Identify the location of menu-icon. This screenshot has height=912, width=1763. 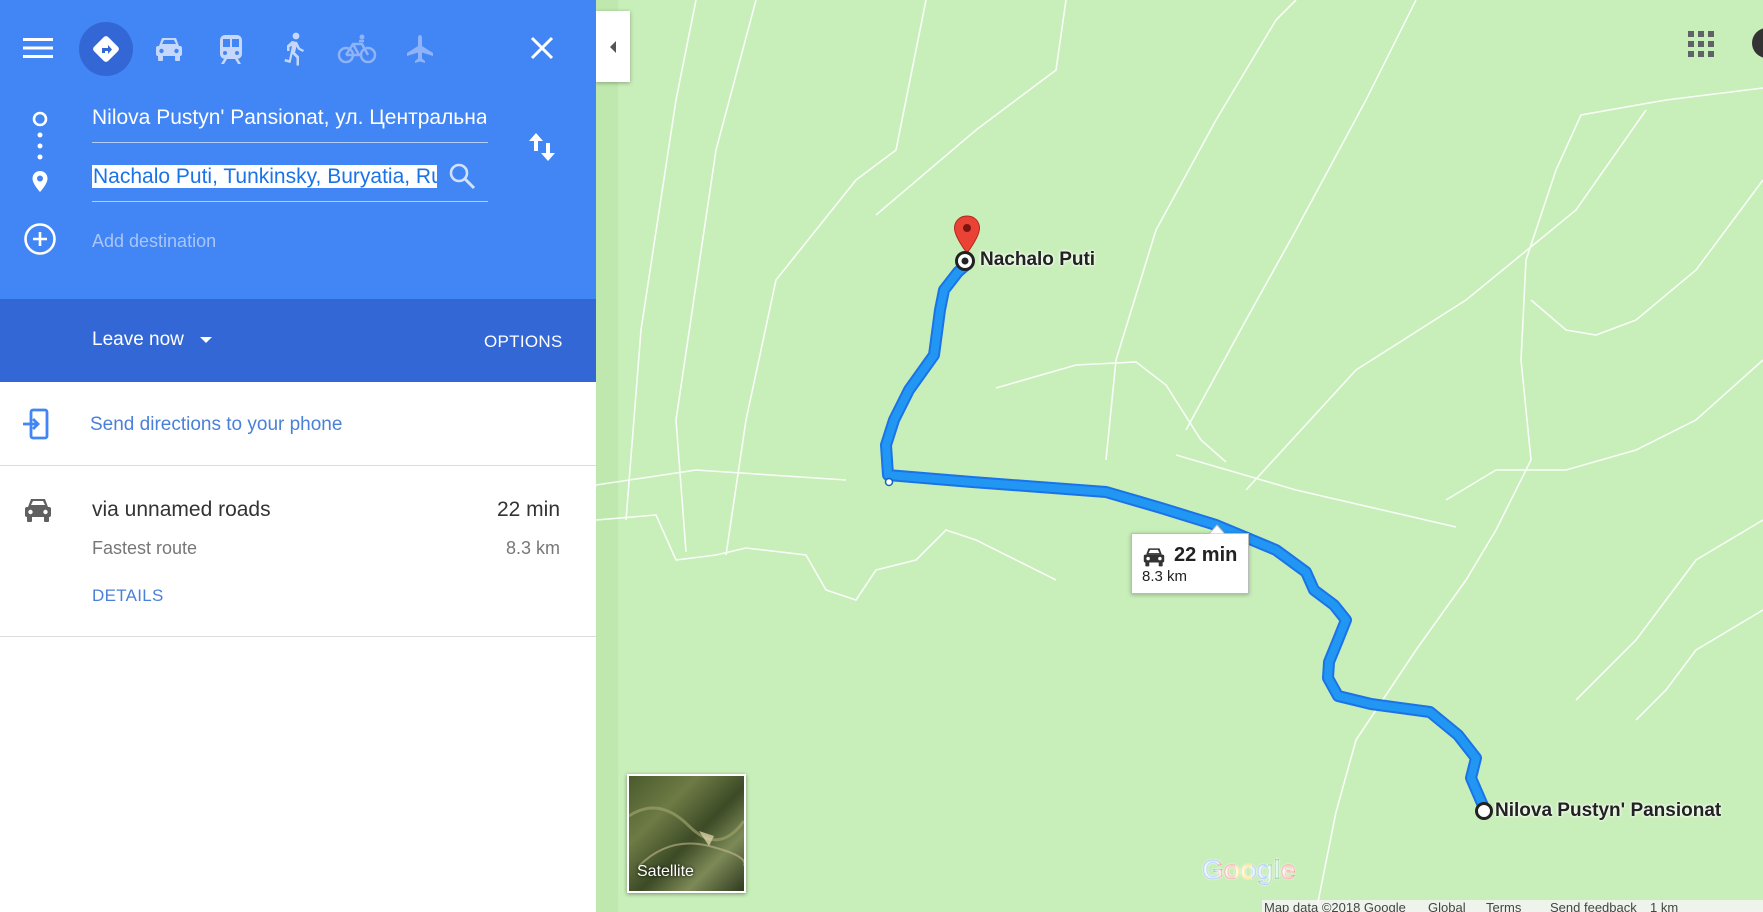
(38, 48).